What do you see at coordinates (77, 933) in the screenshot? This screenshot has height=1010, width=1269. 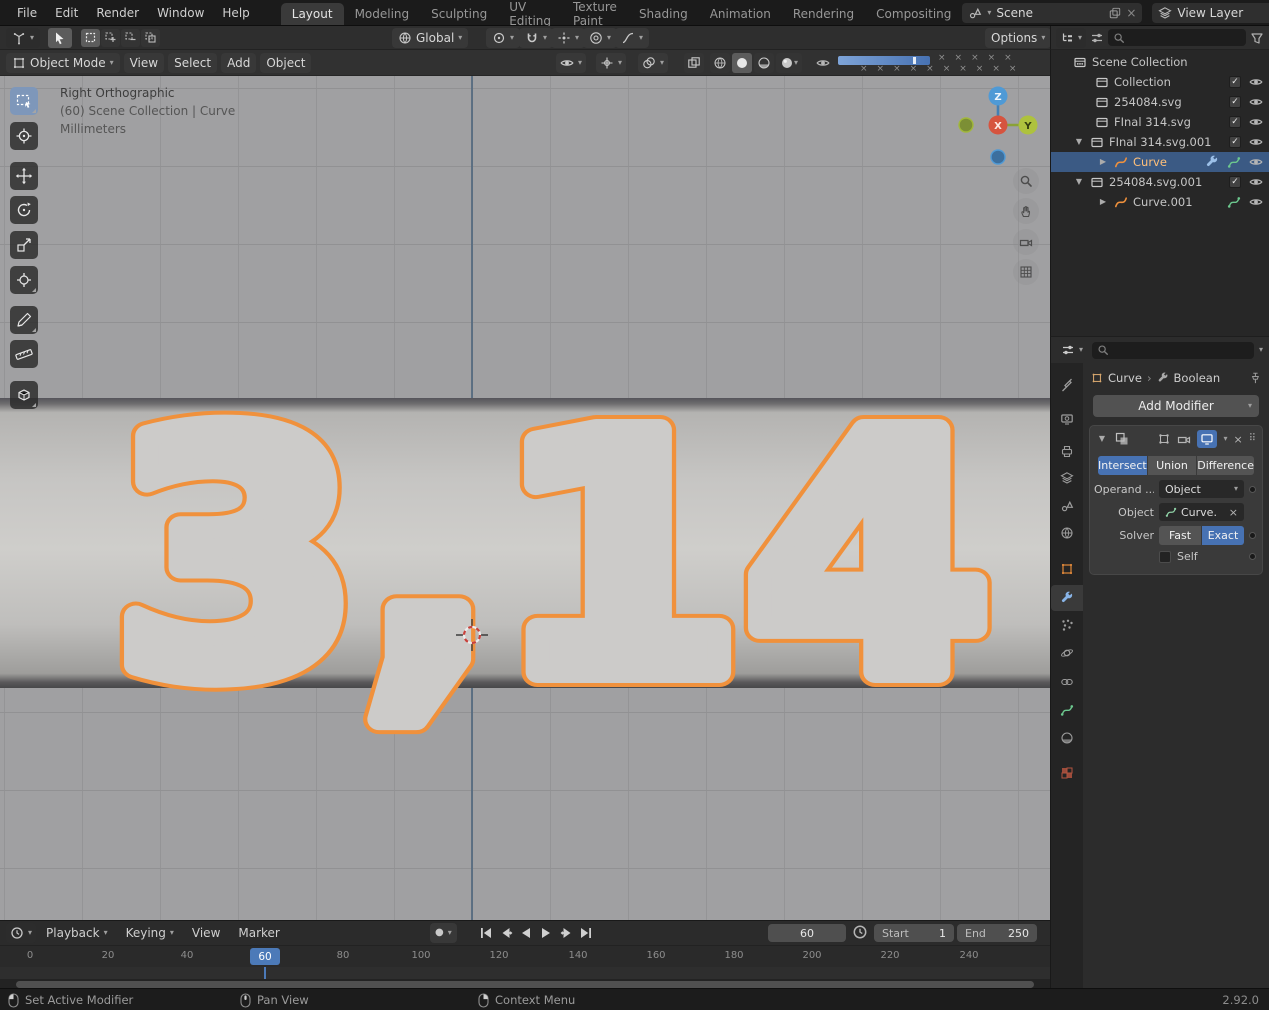 I see `menu-playback: Playback ▾` at bounding box center [77, 933].